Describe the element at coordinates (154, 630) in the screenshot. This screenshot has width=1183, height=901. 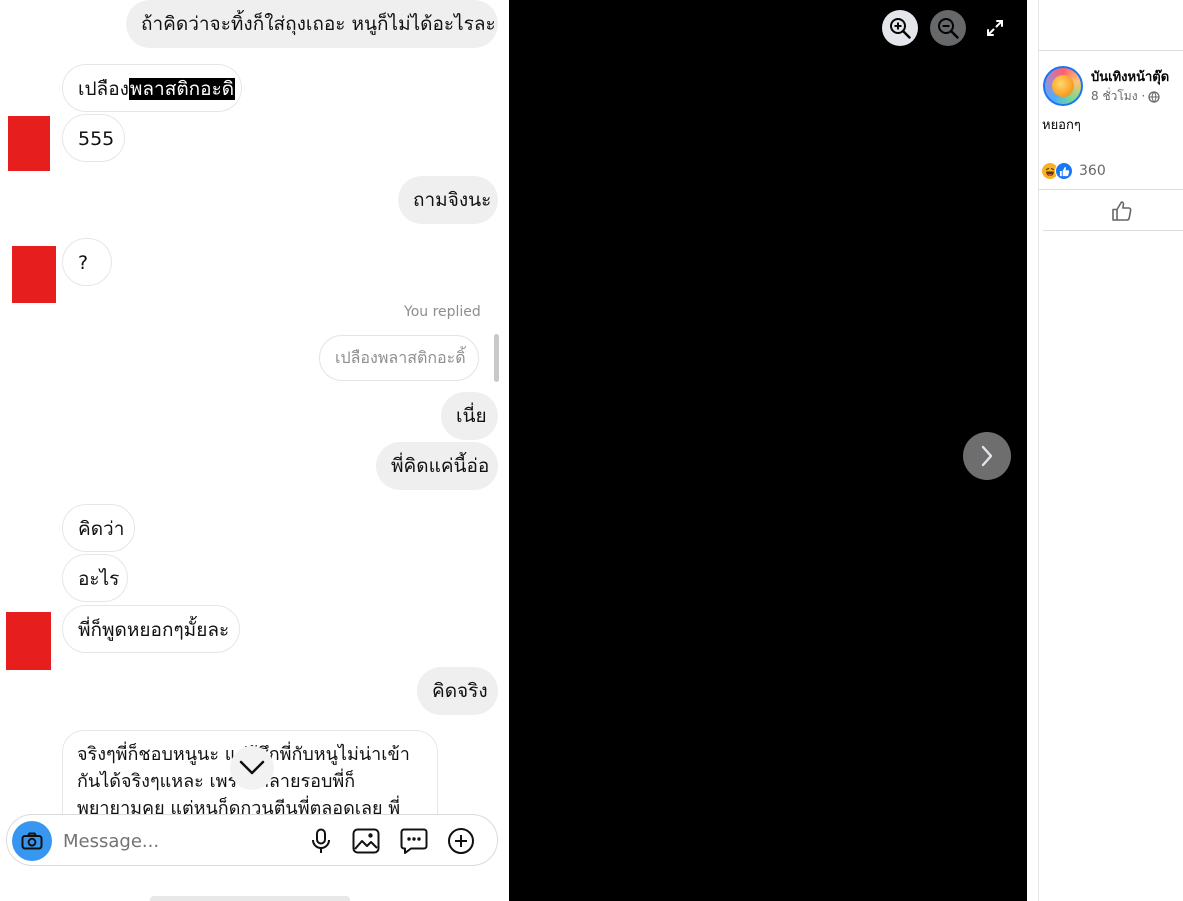
I see `message-text: พี่ก็พูดหยอกๆมั้ยละ` at that location.